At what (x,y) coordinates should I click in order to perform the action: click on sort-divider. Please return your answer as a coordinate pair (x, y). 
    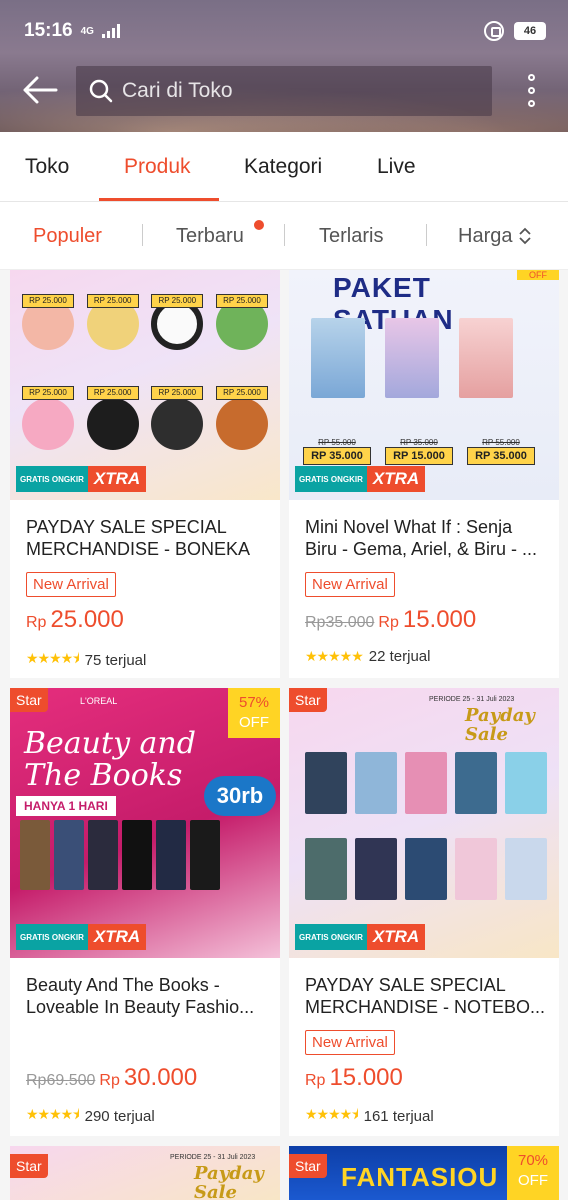
    Looking at the image, I should click on (284, 235).